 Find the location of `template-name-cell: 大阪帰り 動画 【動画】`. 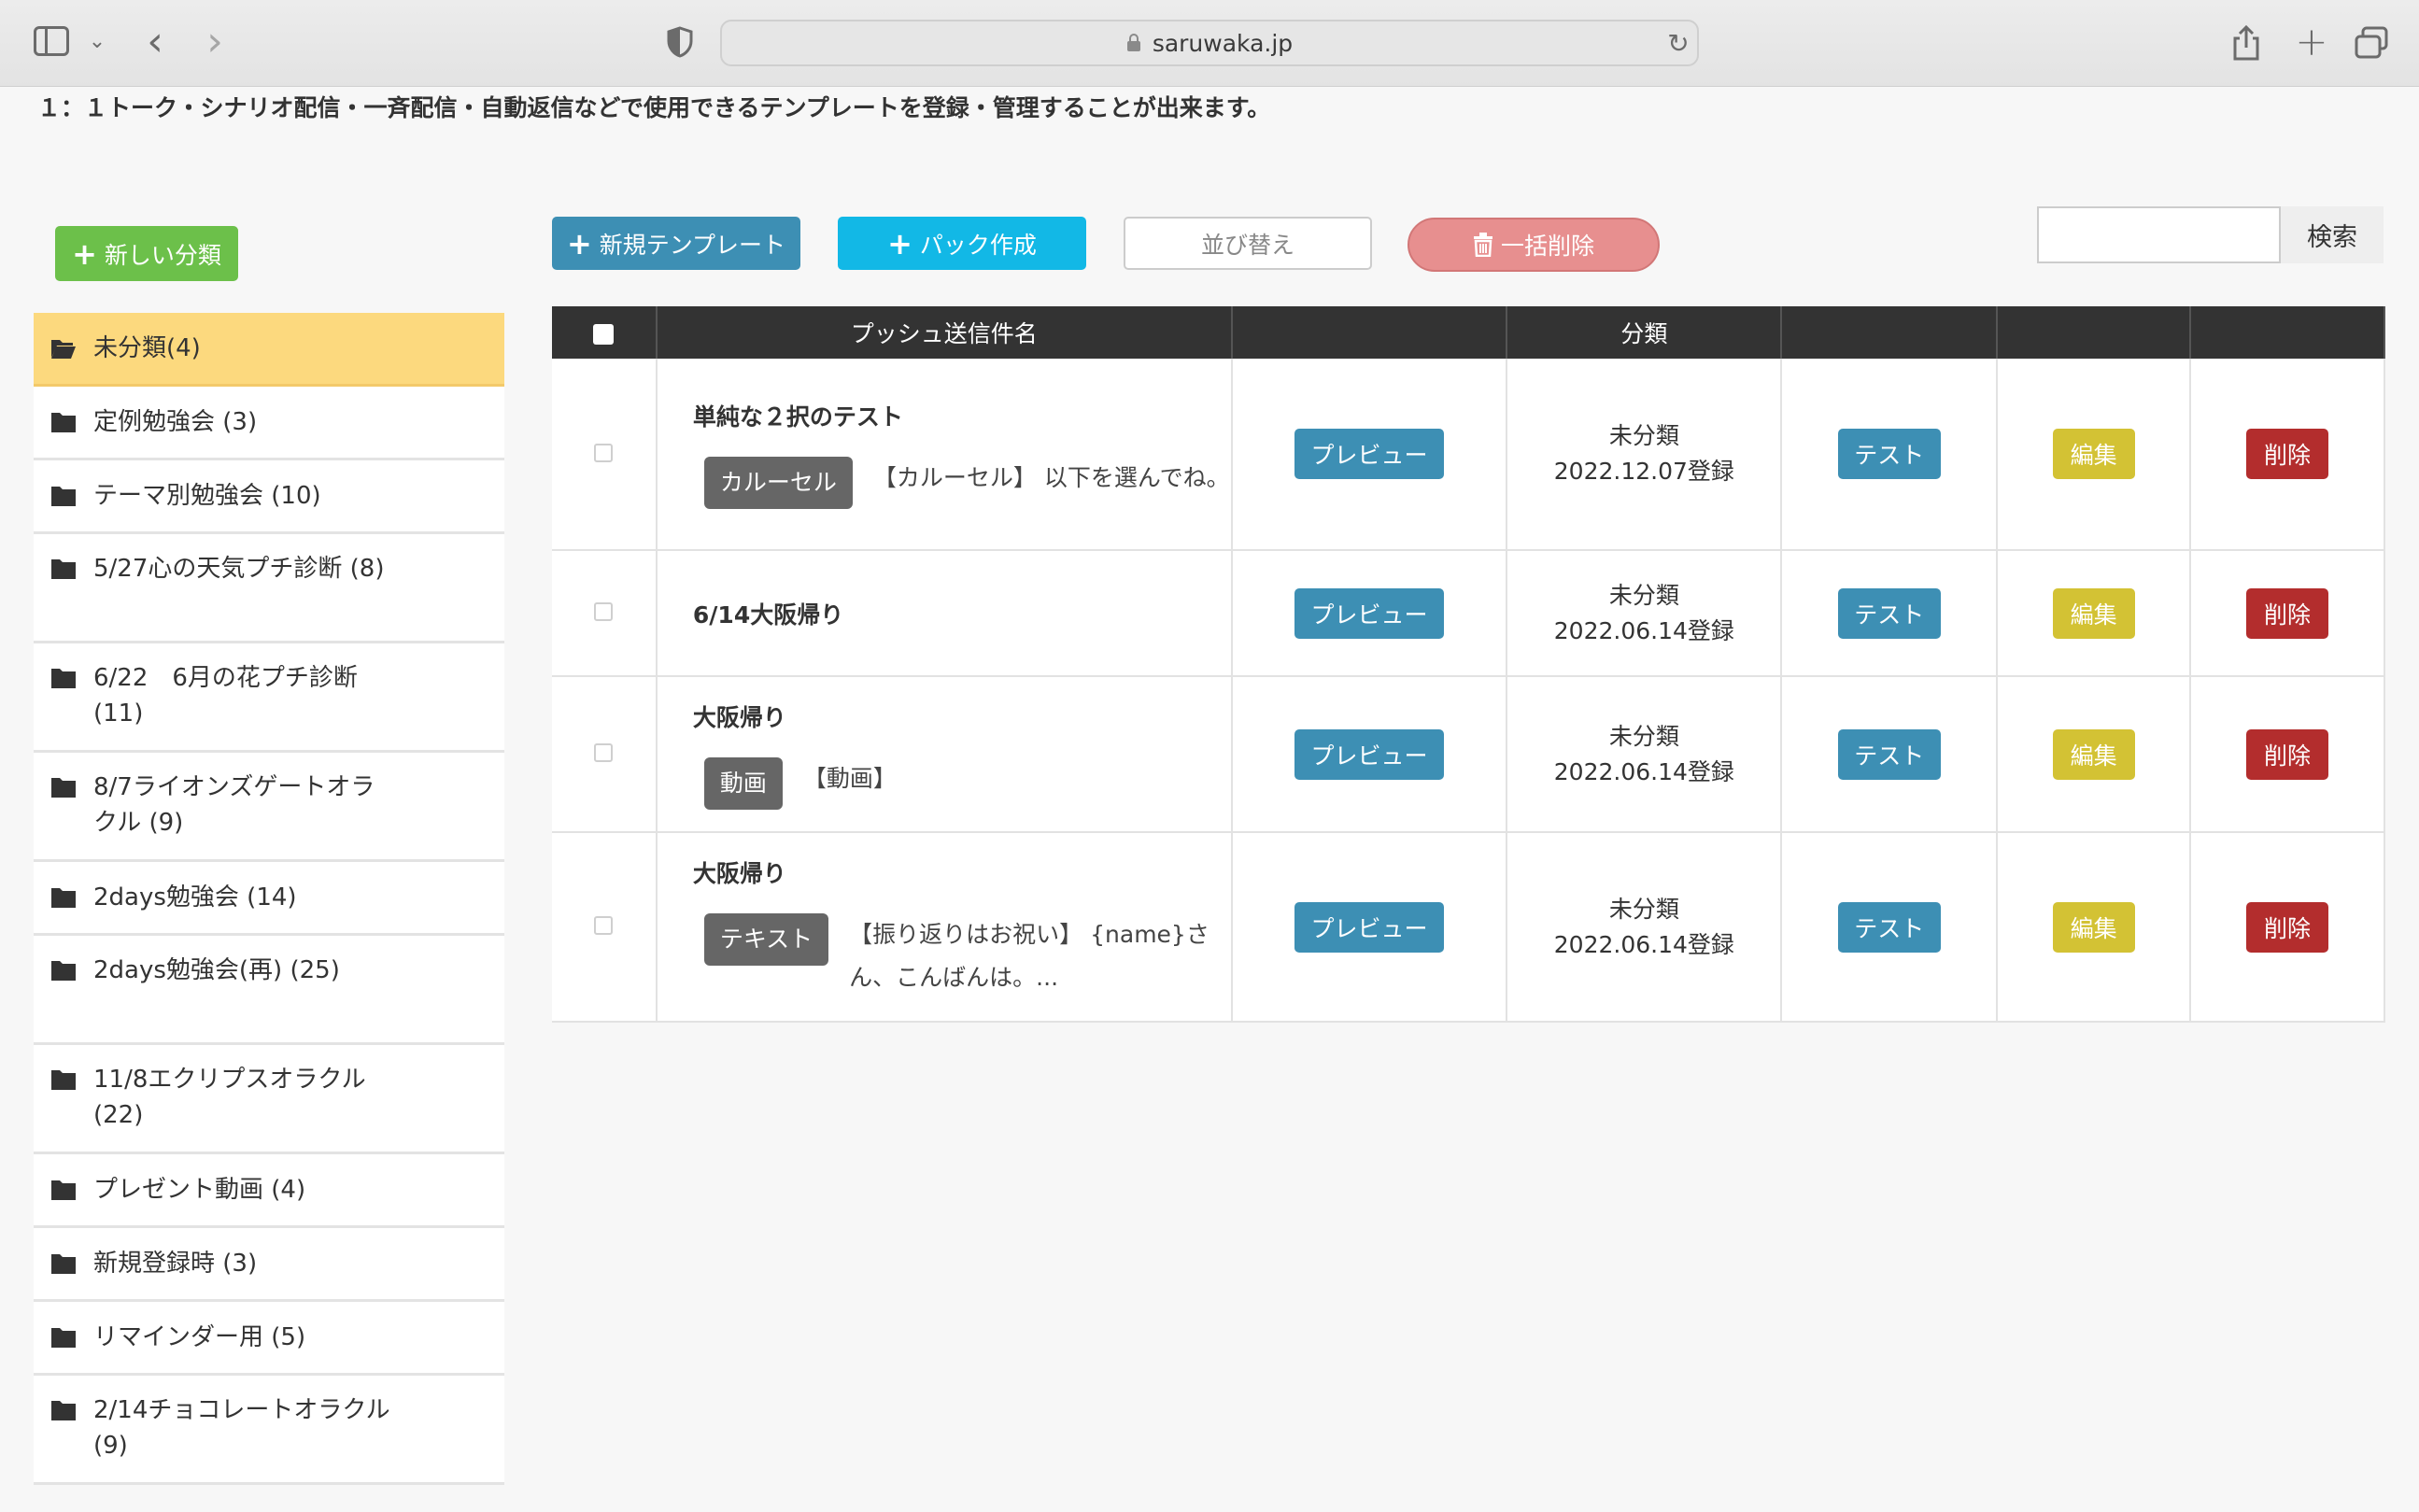

template-name-cell: 大阪帰り 動画 【動画】 is located at coordinates (944, 755).